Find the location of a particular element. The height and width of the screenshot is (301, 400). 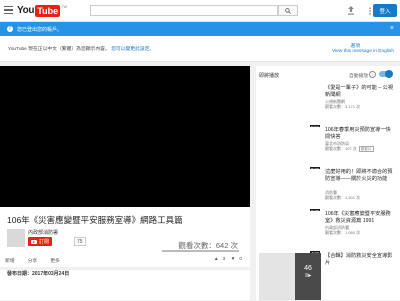

video-title: 106年《災害應變暨平安服務室導》網路工具篇 is located at coordinates (95, 220).